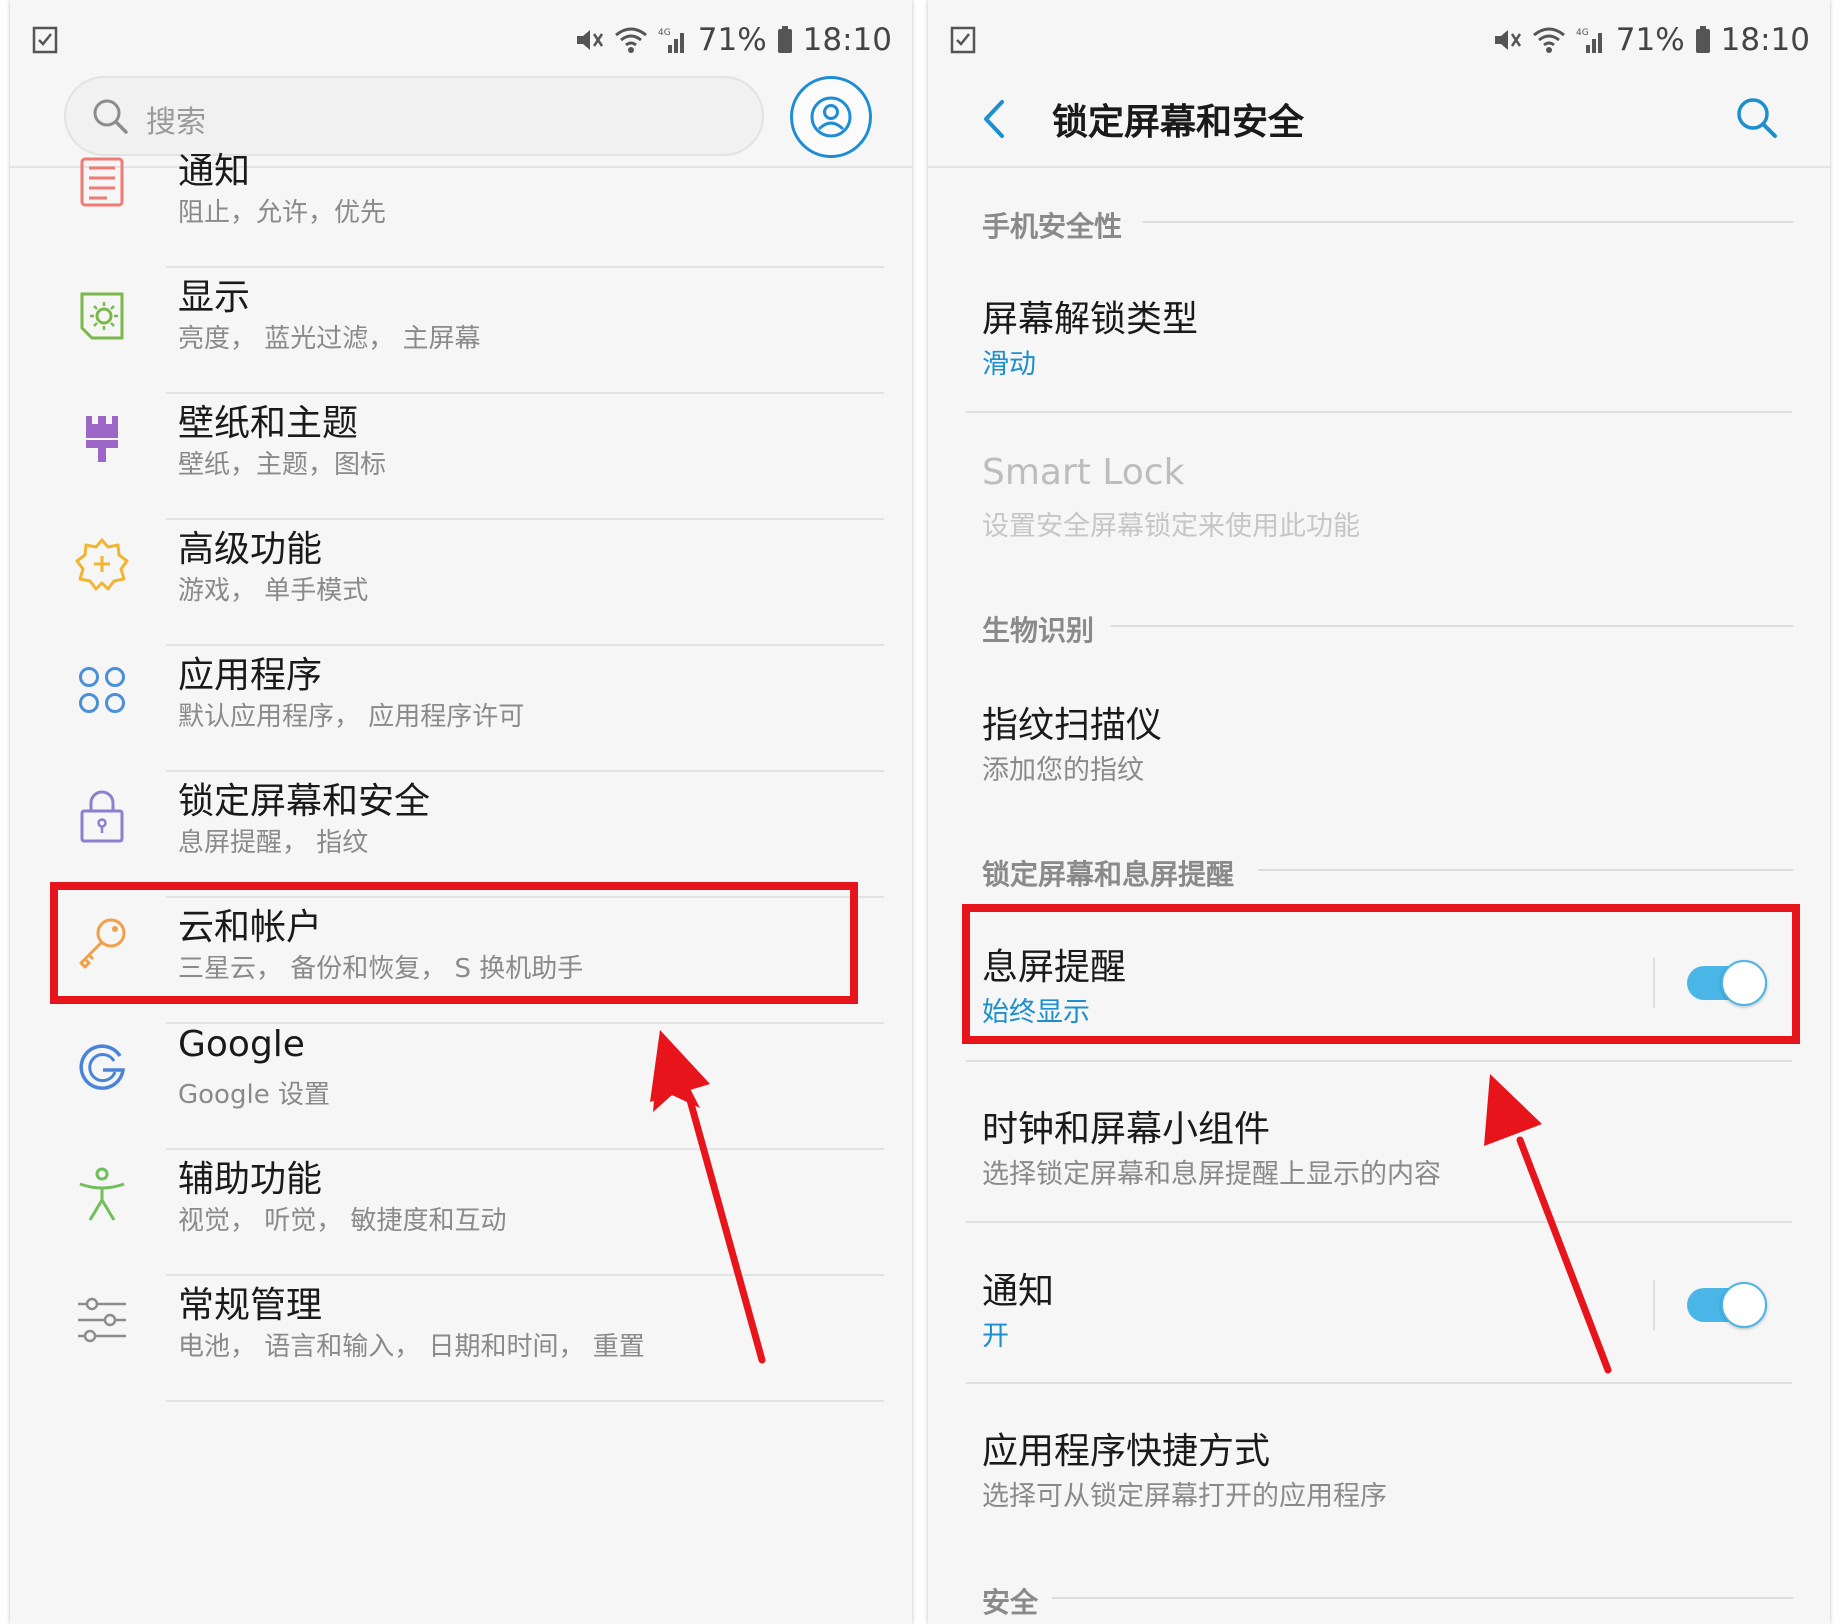 The image size is (1840, 1624). Describe the element at coordinates (102, 690) in the screenshot. I see `apps-icon` at that location.